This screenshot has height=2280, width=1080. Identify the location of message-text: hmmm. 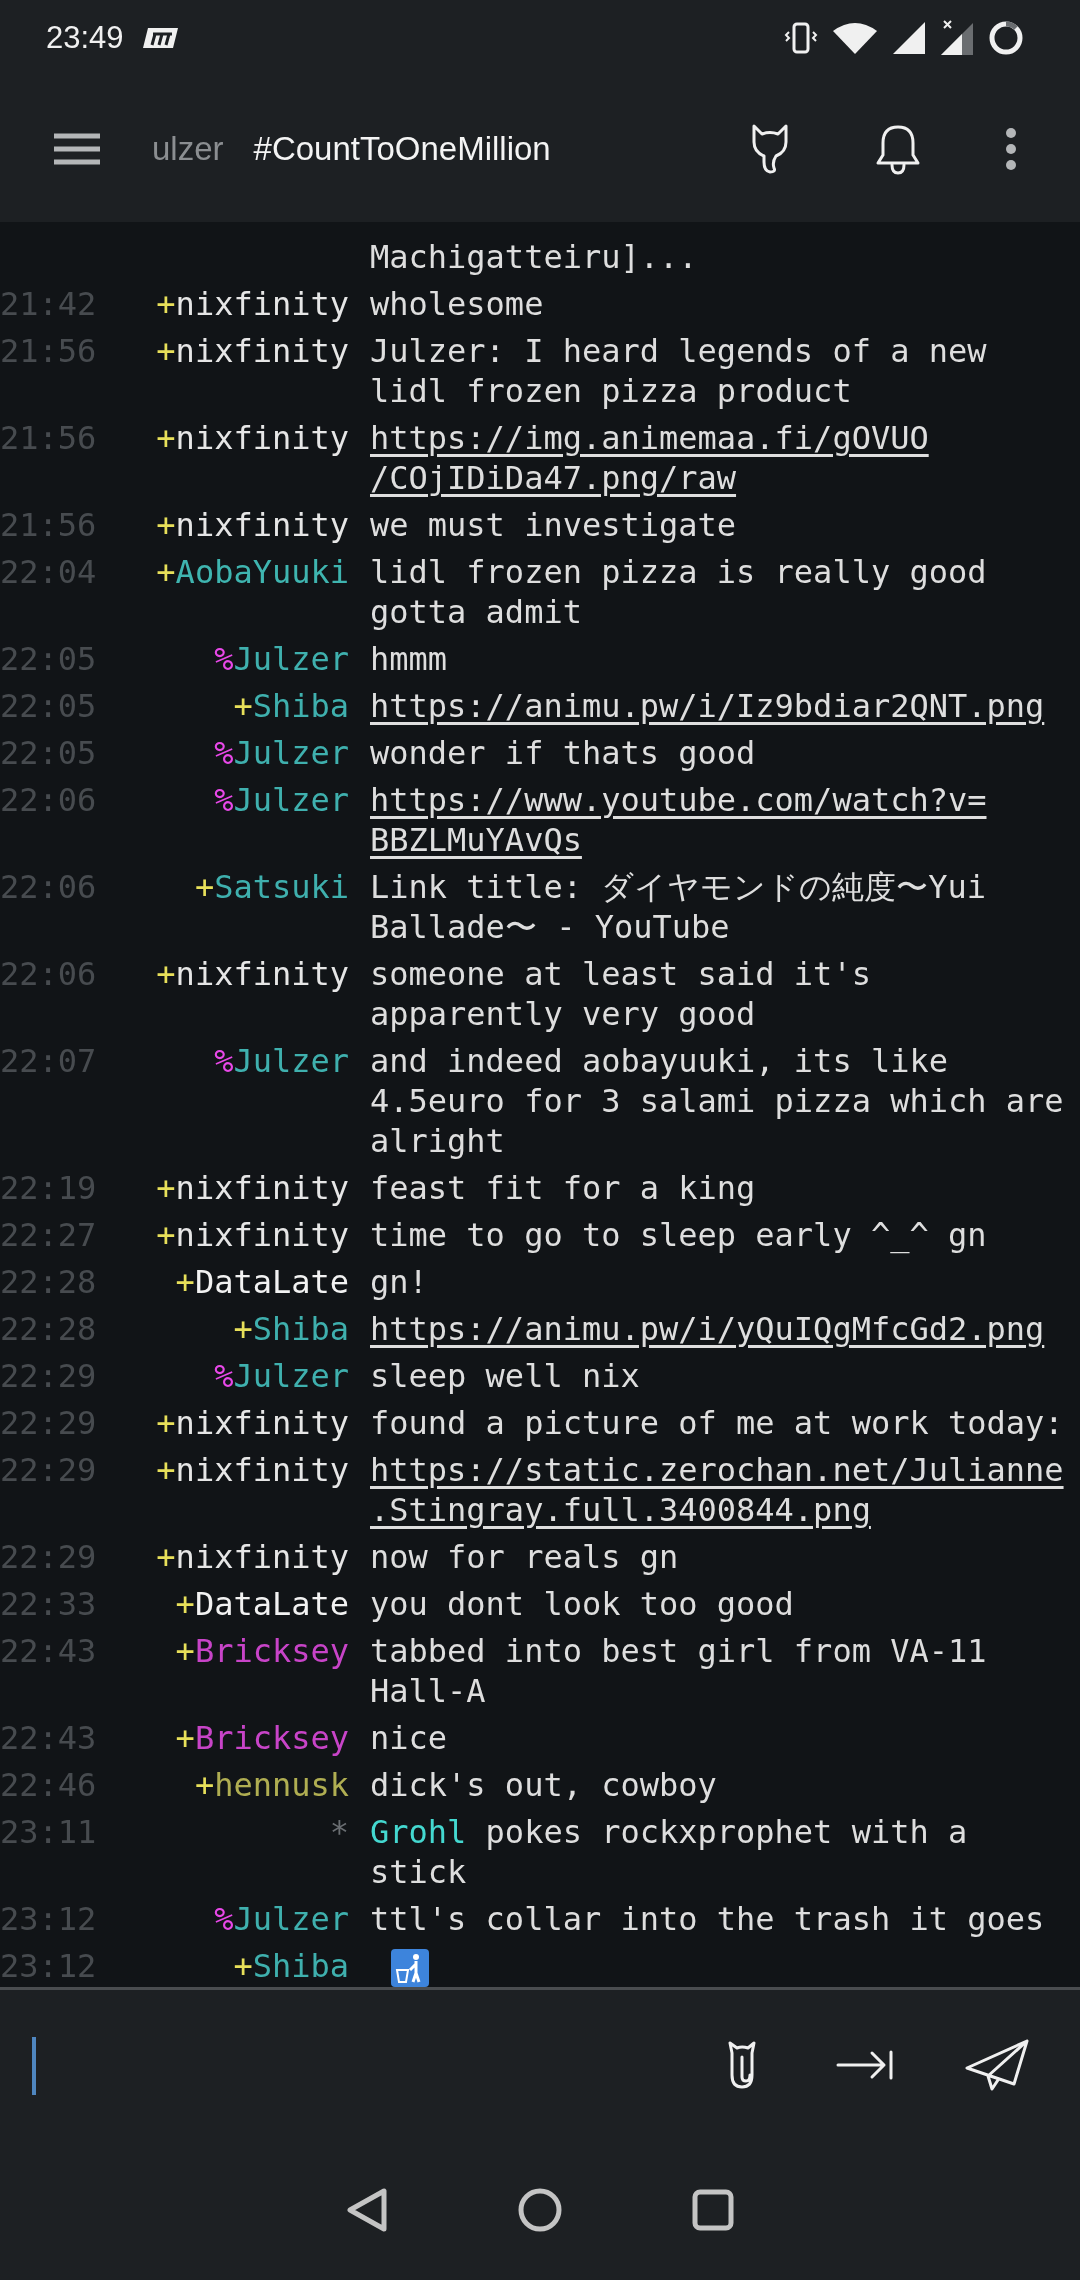
(409, 659).